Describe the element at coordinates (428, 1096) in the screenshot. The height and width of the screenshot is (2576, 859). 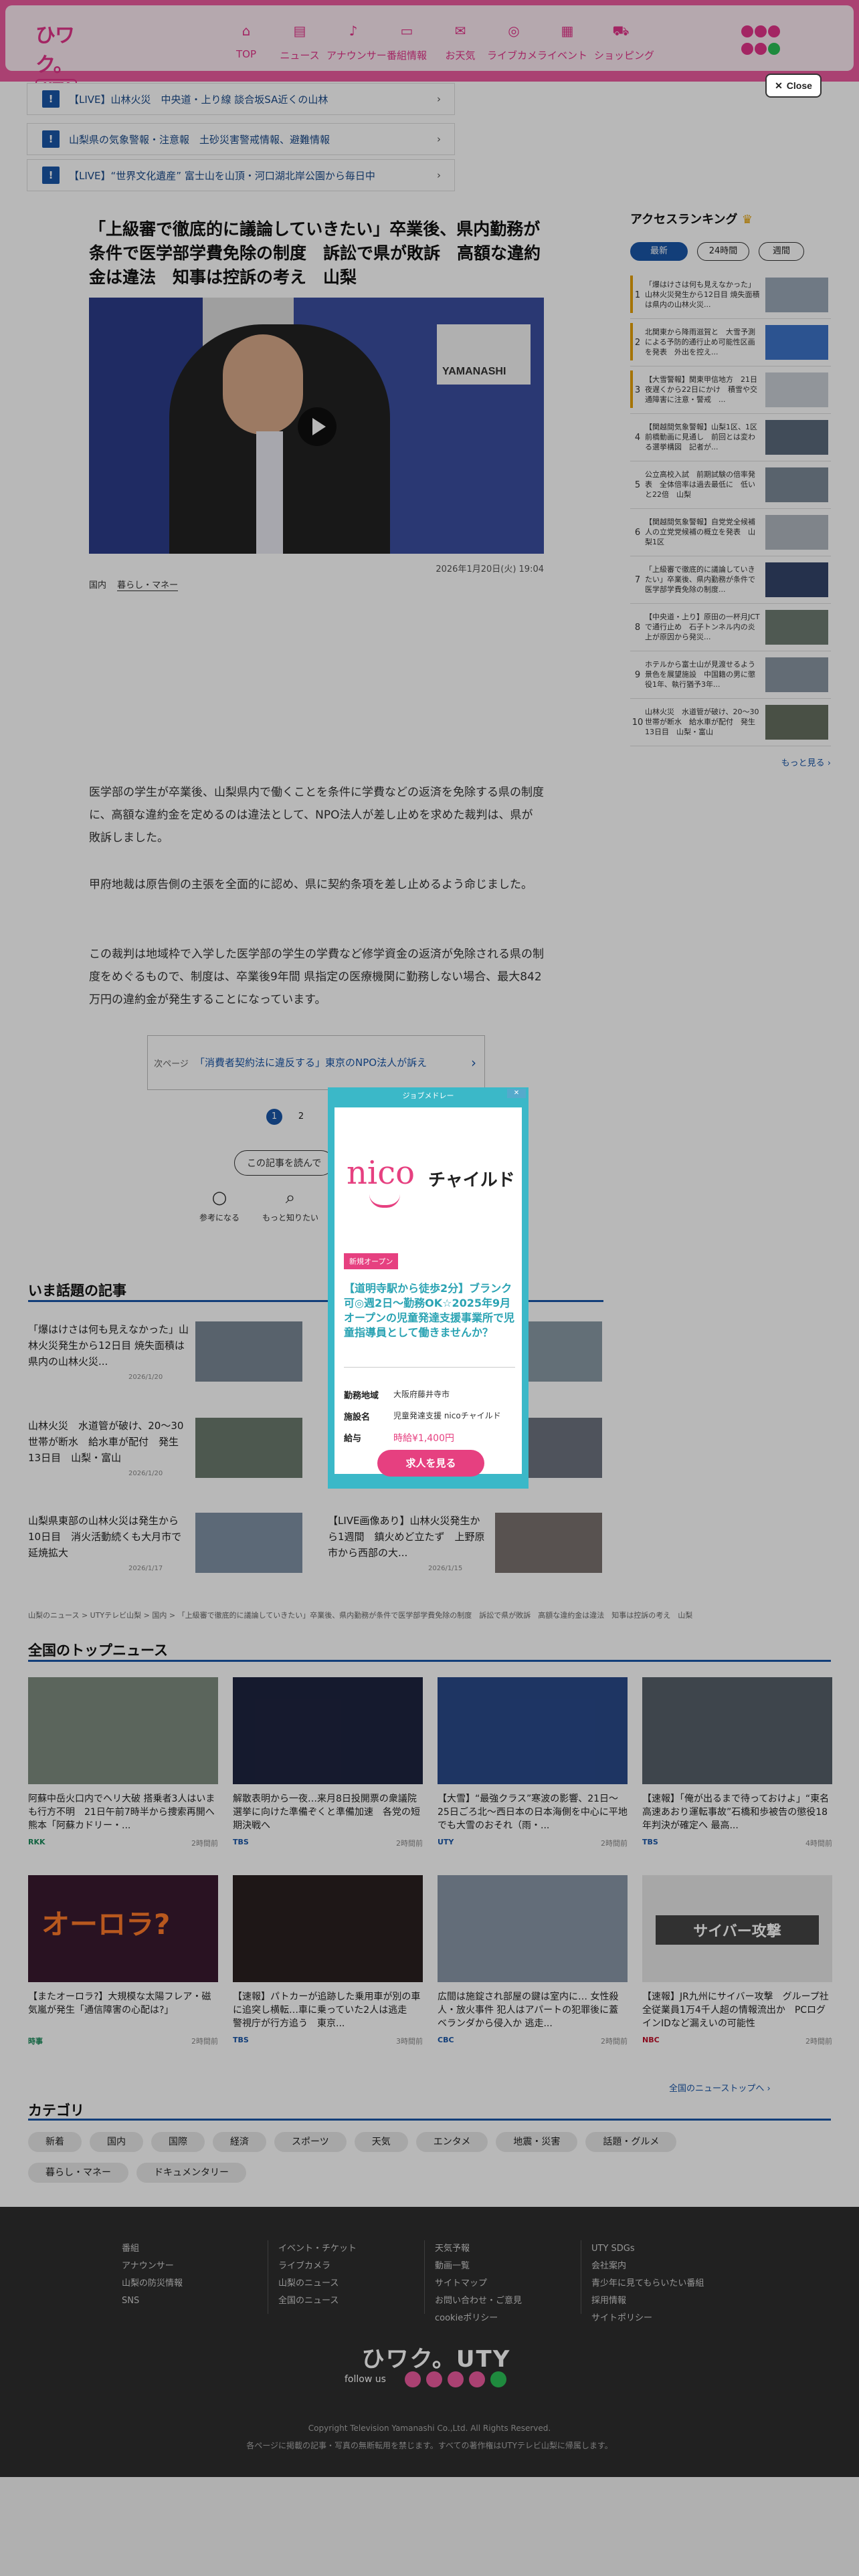
I see `ad-provider: ジョブメドレー` at that location.